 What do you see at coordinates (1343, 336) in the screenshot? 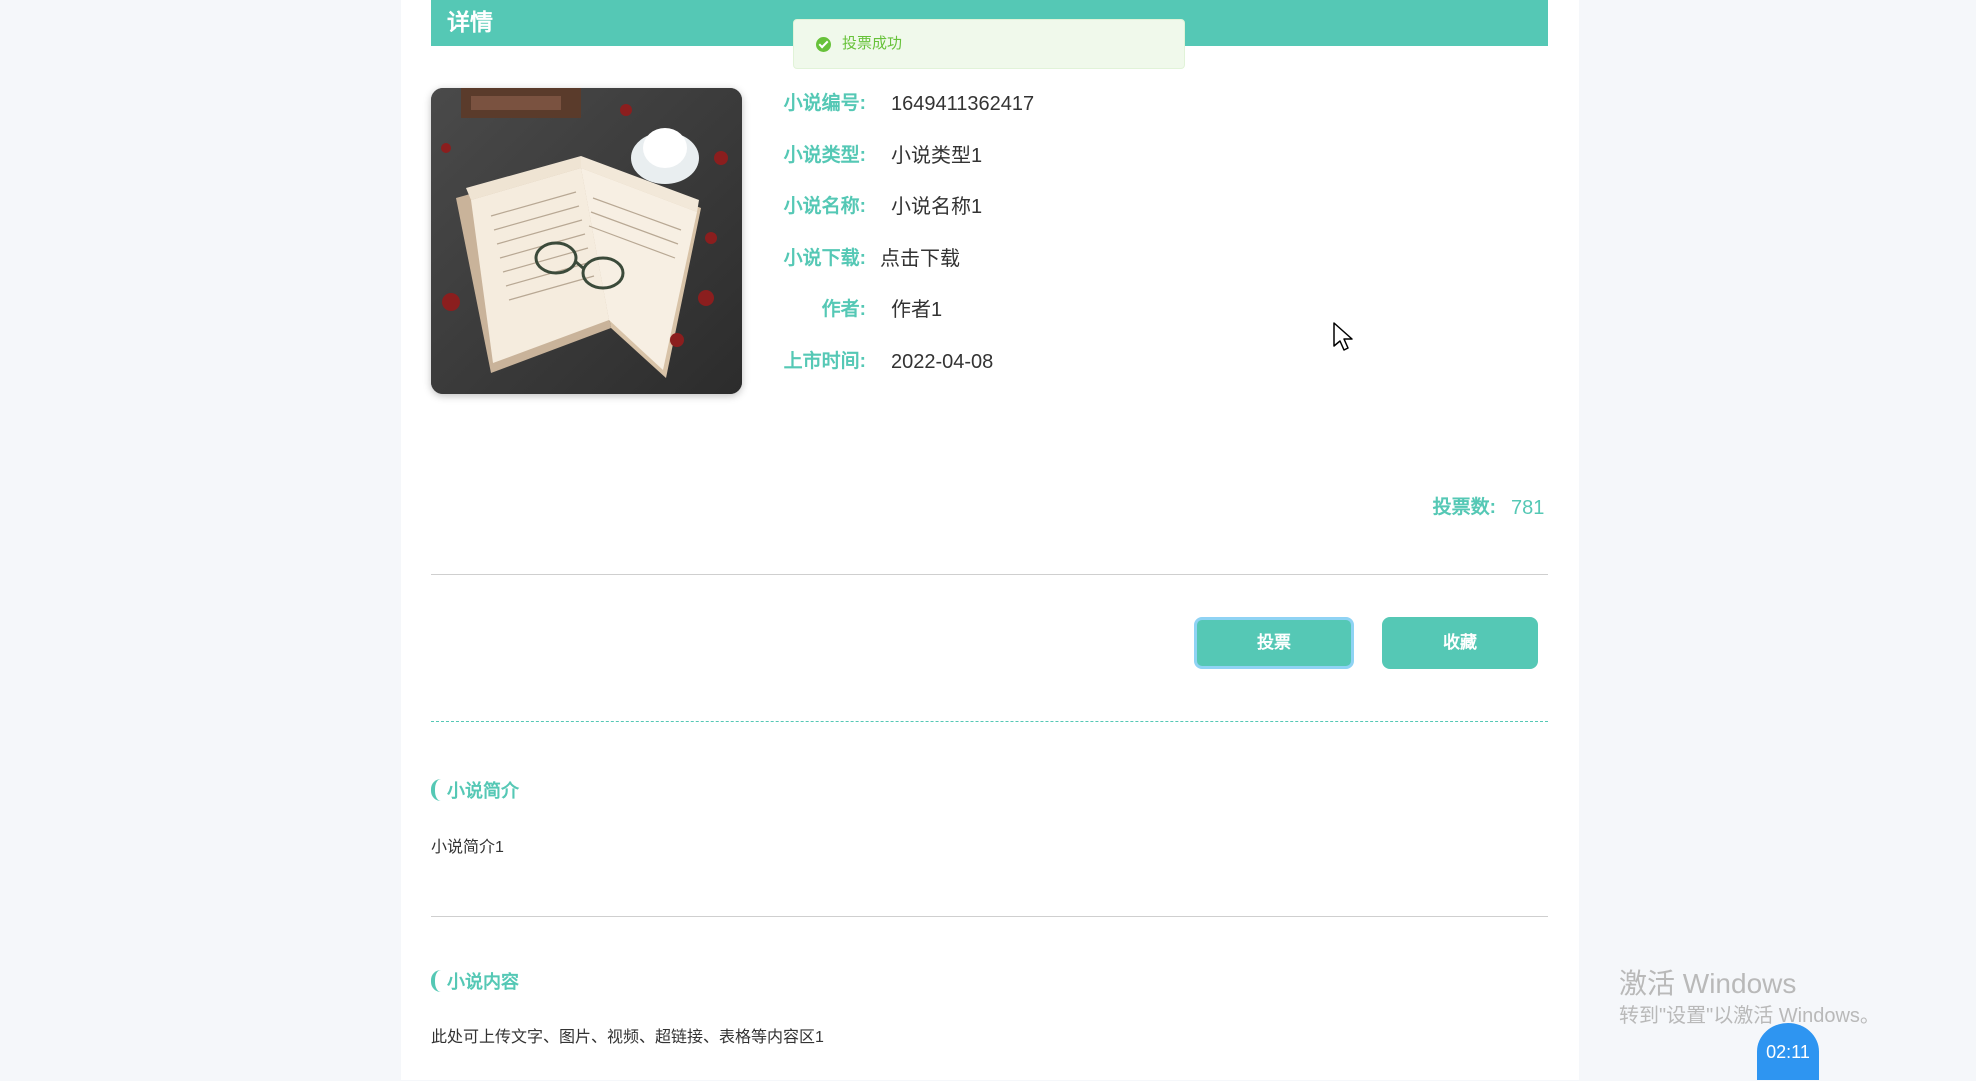
I see `mouse-pointer-icon` at bounding box center [1343, 336].